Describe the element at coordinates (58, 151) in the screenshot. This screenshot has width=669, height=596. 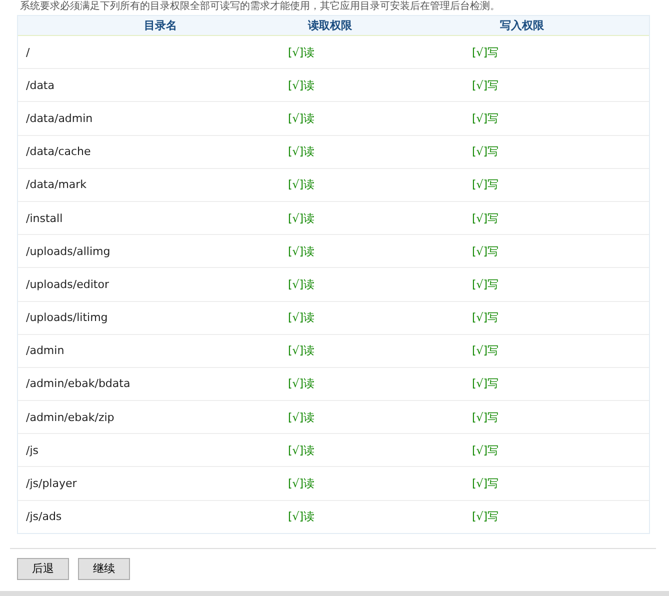
I see `directory-cell-text: /data/cache` at that location.